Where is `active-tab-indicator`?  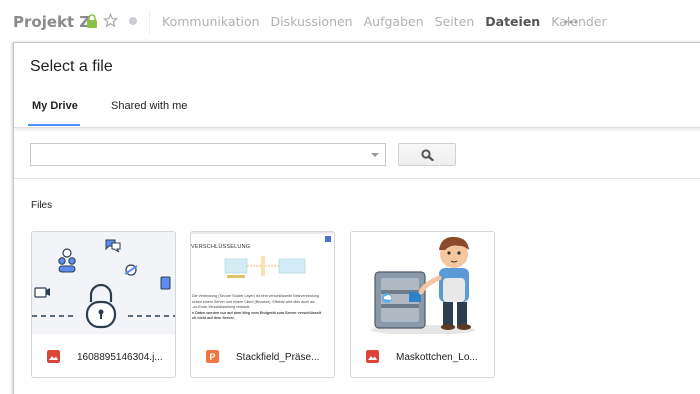
active-tab-indicator is located at coordinates (54, 125).